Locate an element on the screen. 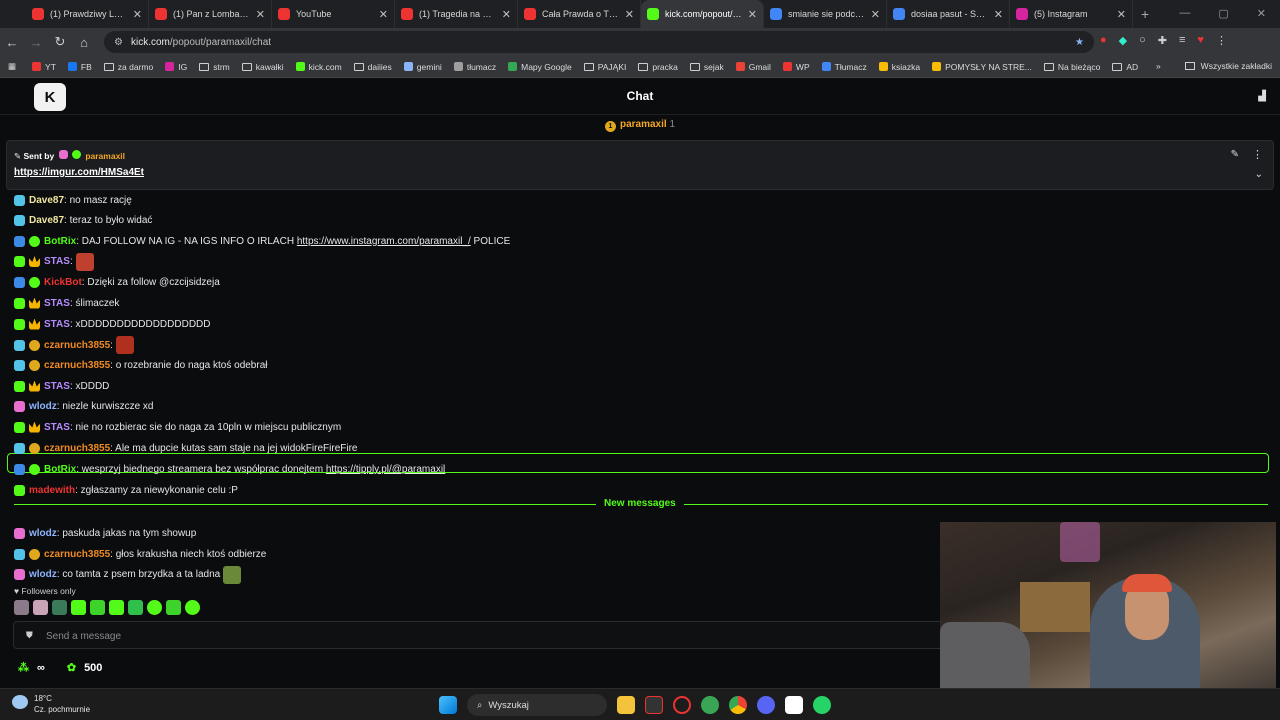 The height and width of the screenshot is (720, 1280). bookmark-item: kick.com is located at coordinates (319, 67).